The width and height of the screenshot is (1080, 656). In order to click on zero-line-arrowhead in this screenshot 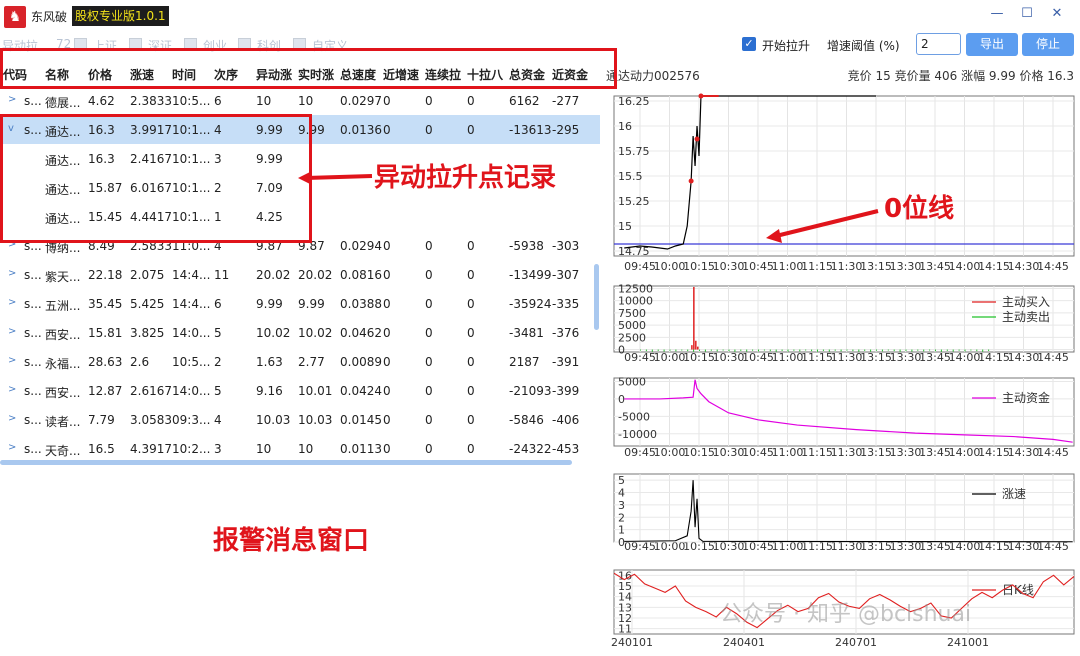, I will do `click(774, 236)`.